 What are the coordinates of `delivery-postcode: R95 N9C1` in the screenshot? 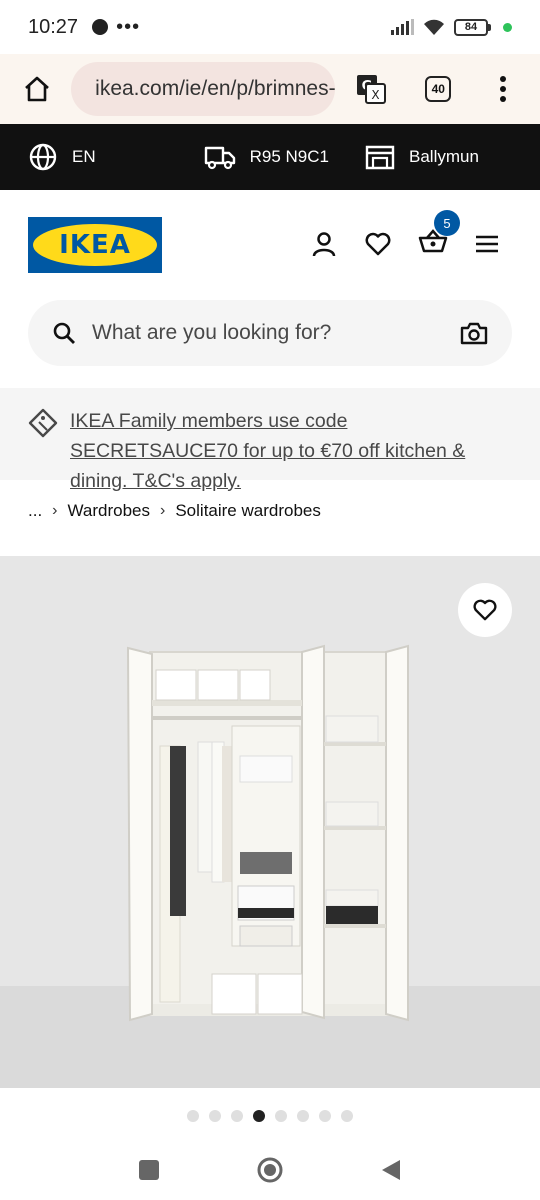 It's located at (266, 157).